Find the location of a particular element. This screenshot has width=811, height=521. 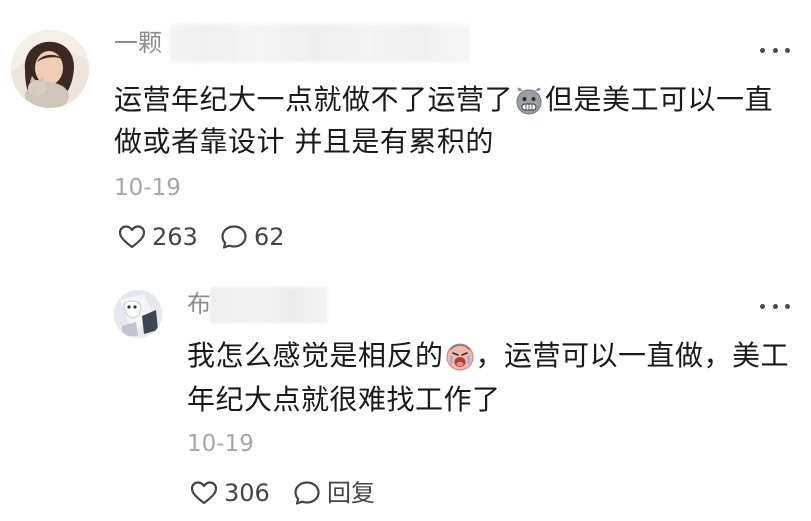

like-count: 263 is located at coordinates (175, 237).